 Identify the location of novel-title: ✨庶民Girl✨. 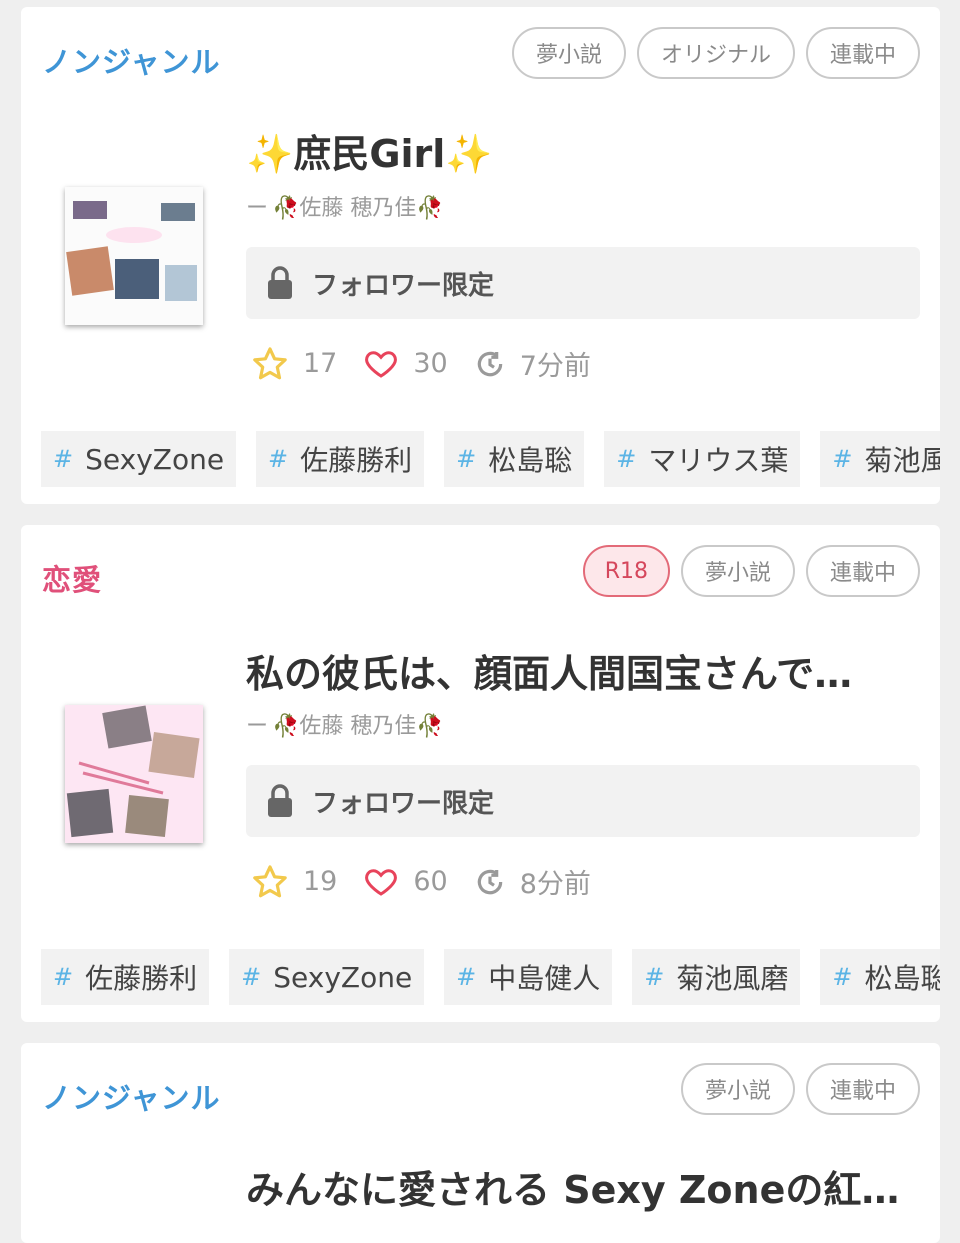
(586, 150).